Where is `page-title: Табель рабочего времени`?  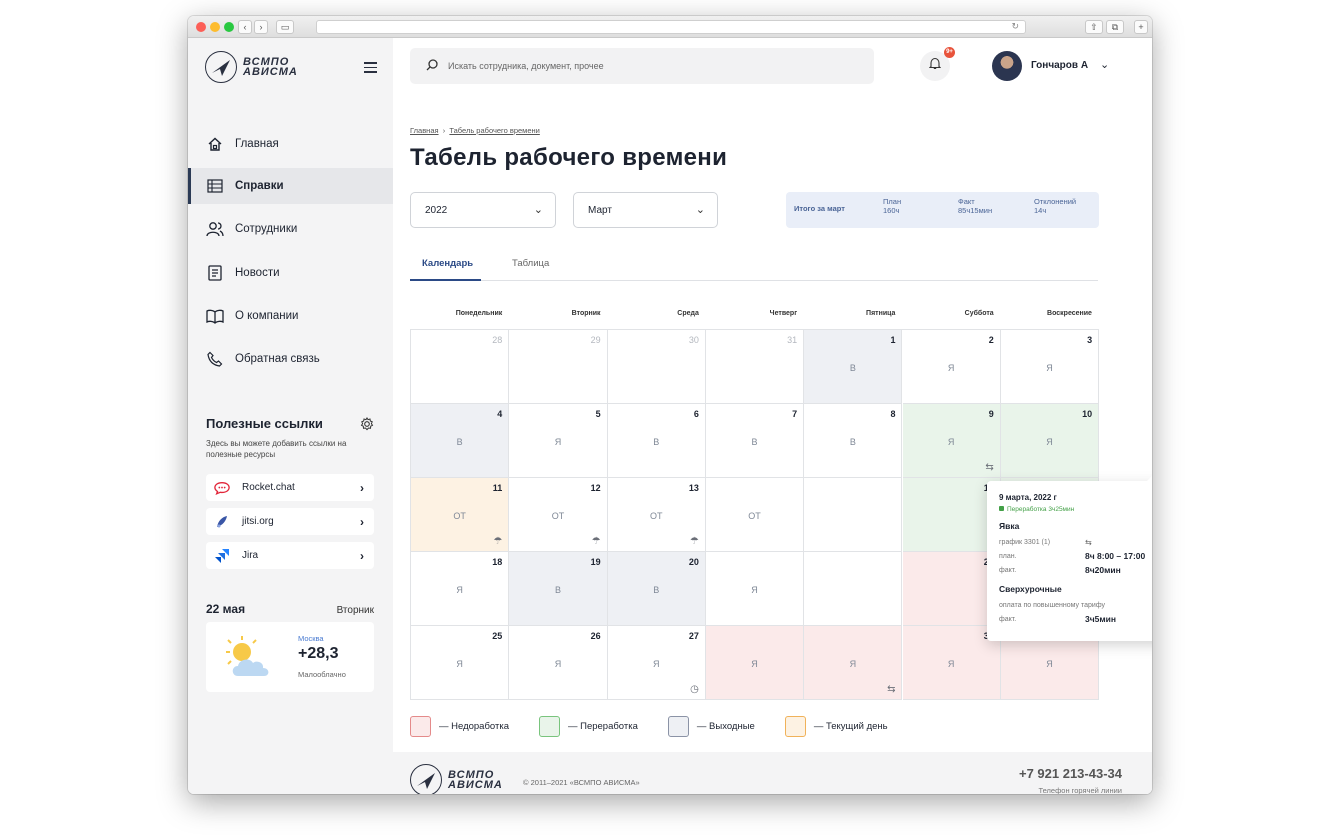
page-title: Табель рабочего времени is located at coordinates (569, 157).